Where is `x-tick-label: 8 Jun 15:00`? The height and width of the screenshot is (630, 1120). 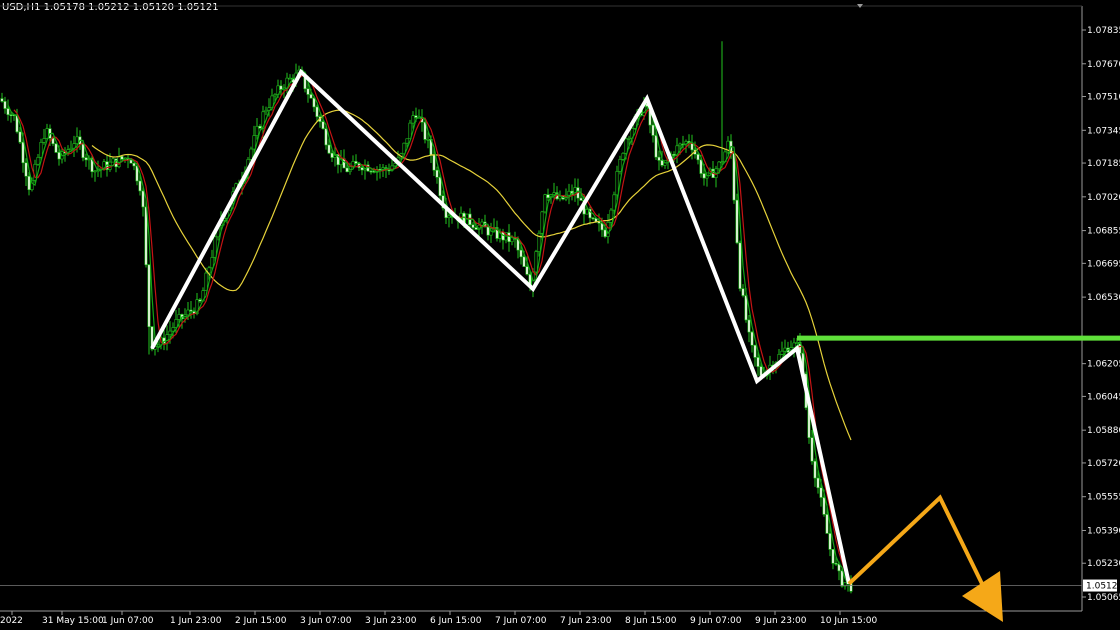 x-tick-label: 8 Jun 15:00 is located at coordinates (651, 621).